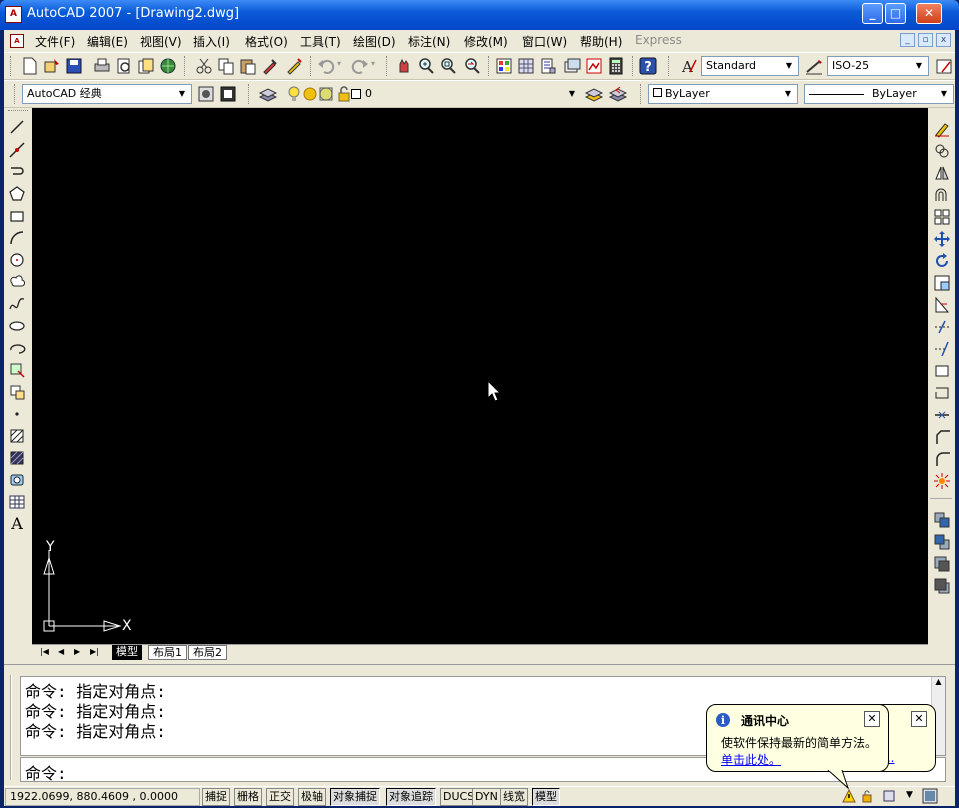  What do you see at coordinates (618, 94) in the screenshot?
I see `layer-previous-icon` at bounding box center [618, 94].